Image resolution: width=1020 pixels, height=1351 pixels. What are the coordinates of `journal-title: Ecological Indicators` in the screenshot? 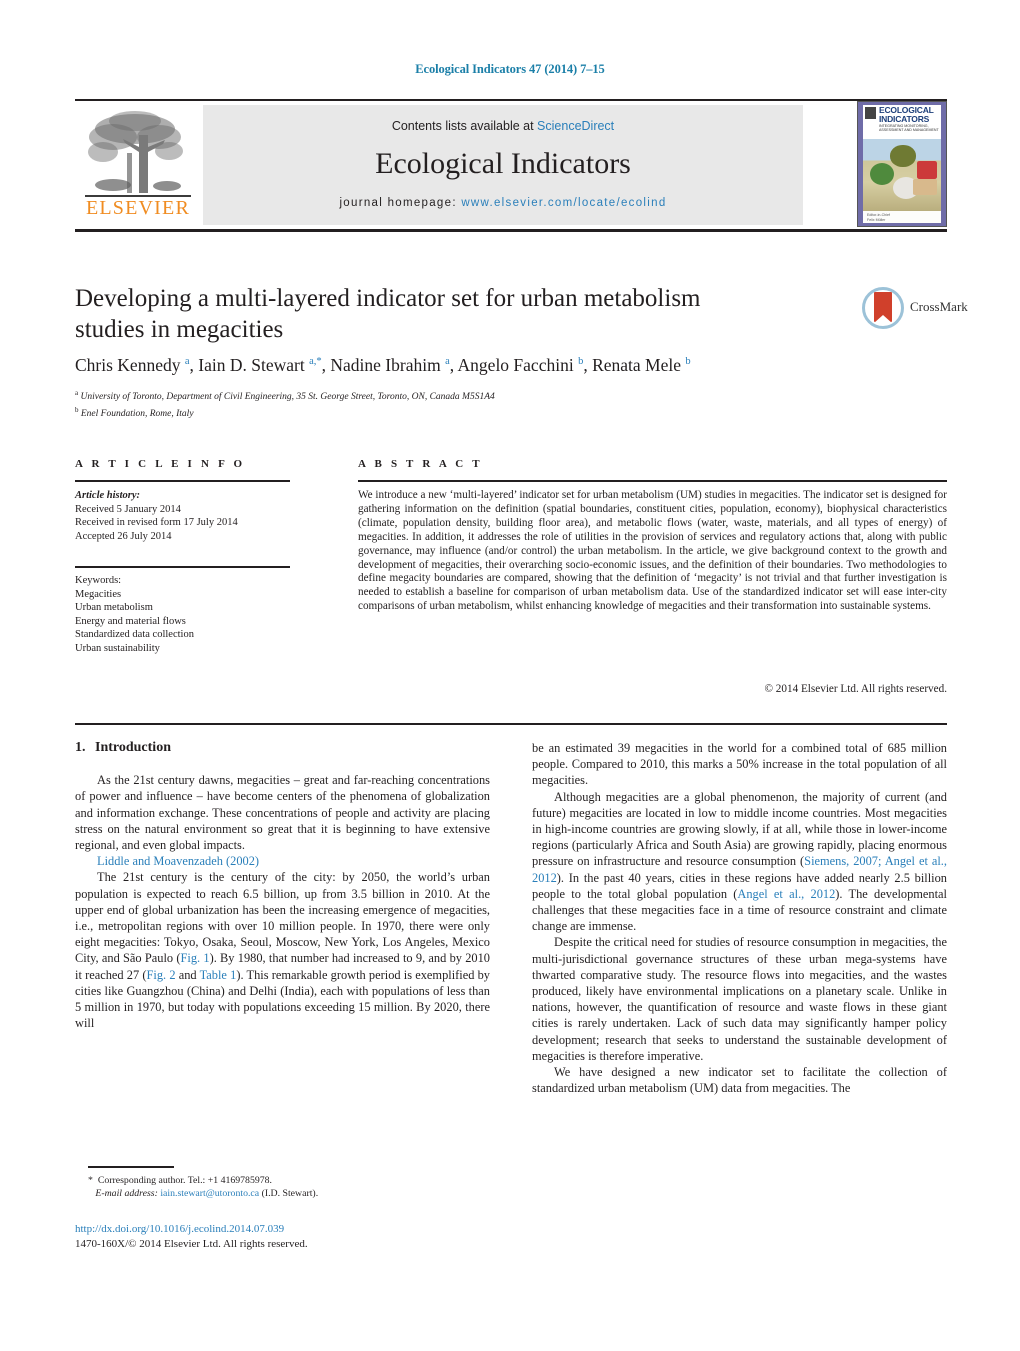 It's located at (503, 163).